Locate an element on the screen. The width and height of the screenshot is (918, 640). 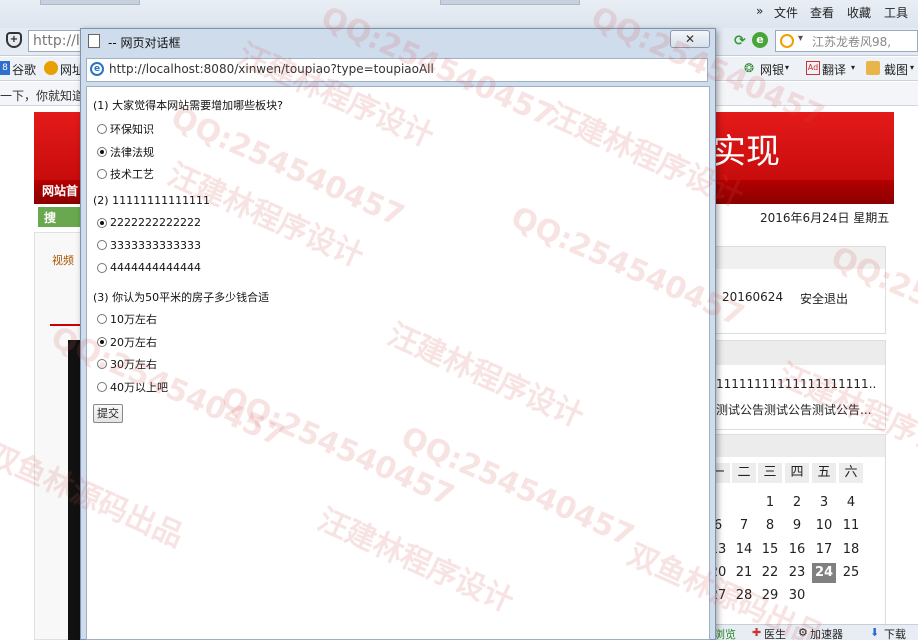
vote-option: 40万以上吧 is located at coordinates (132, 387).